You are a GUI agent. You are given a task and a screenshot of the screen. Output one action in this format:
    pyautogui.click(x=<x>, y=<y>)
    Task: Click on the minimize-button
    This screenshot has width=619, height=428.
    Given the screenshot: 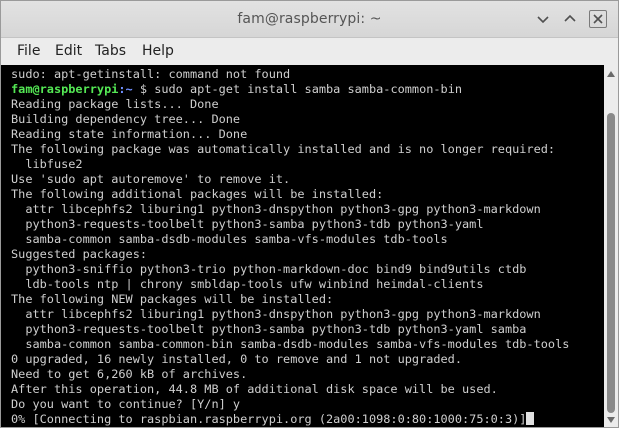 What is the action you would take?
    pyautogui.click(x=543, y=19)
    